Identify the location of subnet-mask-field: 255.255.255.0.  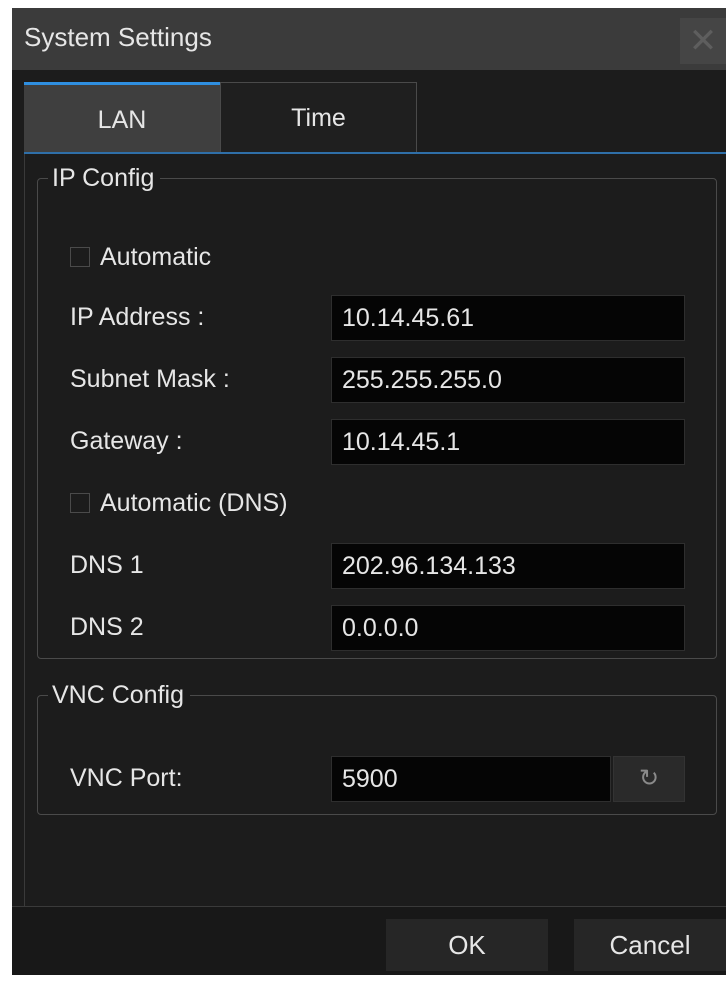
(508, 380).